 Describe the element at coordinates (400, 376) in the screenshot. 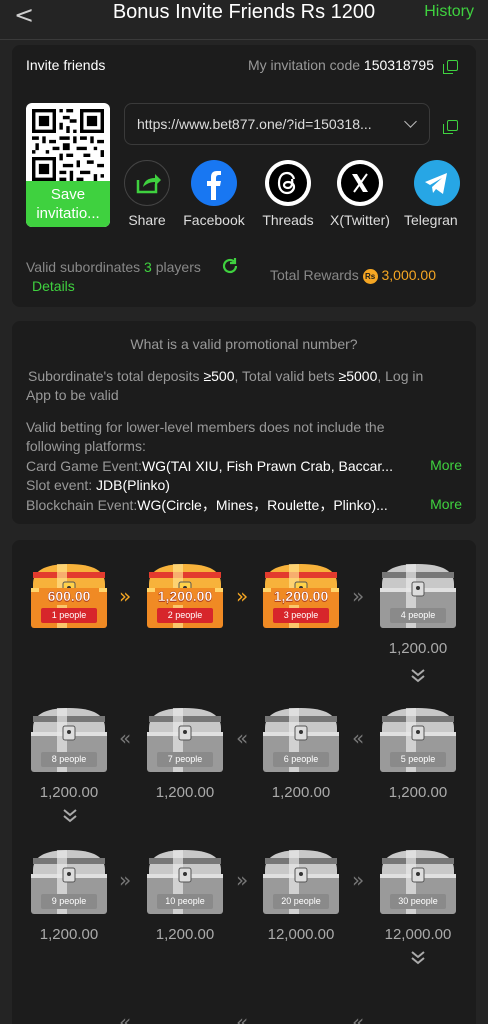

I see `rule-login-text: , Log in` at that location.